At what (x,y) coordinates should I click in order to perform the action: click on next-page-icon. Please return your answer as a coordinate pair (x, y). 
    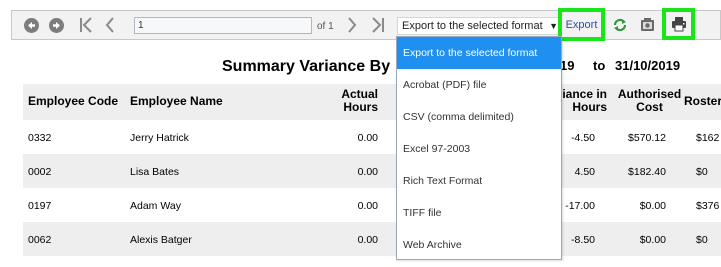
    Looking at the image, I should click on (352, 27).